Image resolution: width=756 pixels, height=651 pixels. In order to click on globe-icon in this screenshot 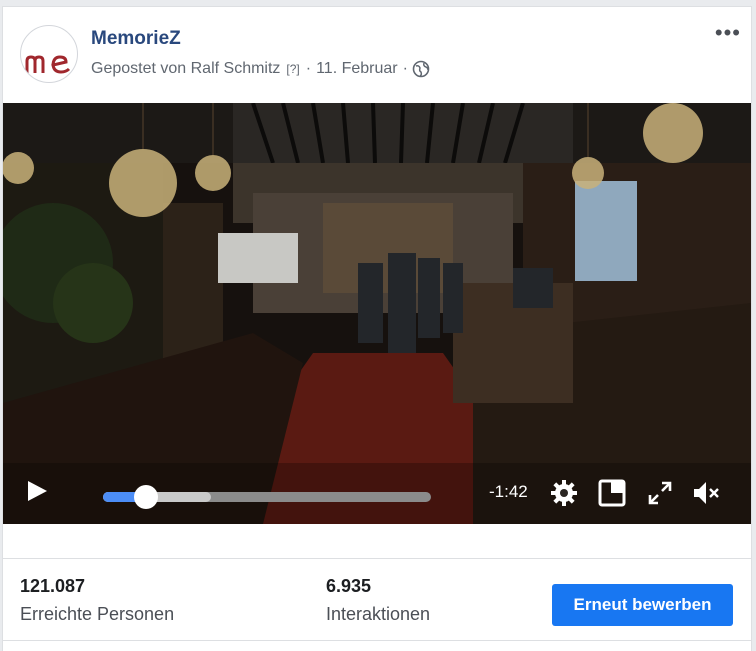, I will do `click(421, 69)`.